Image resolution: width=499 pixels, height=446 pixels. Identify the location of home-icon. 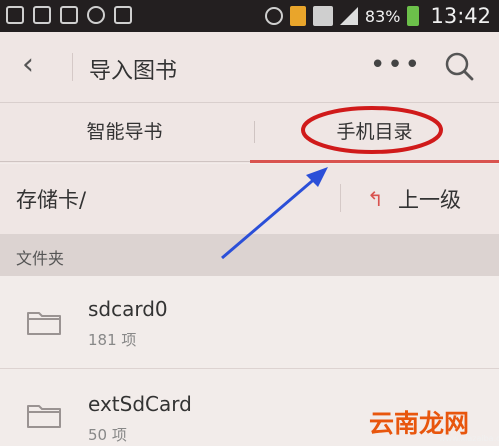
(42, 15).